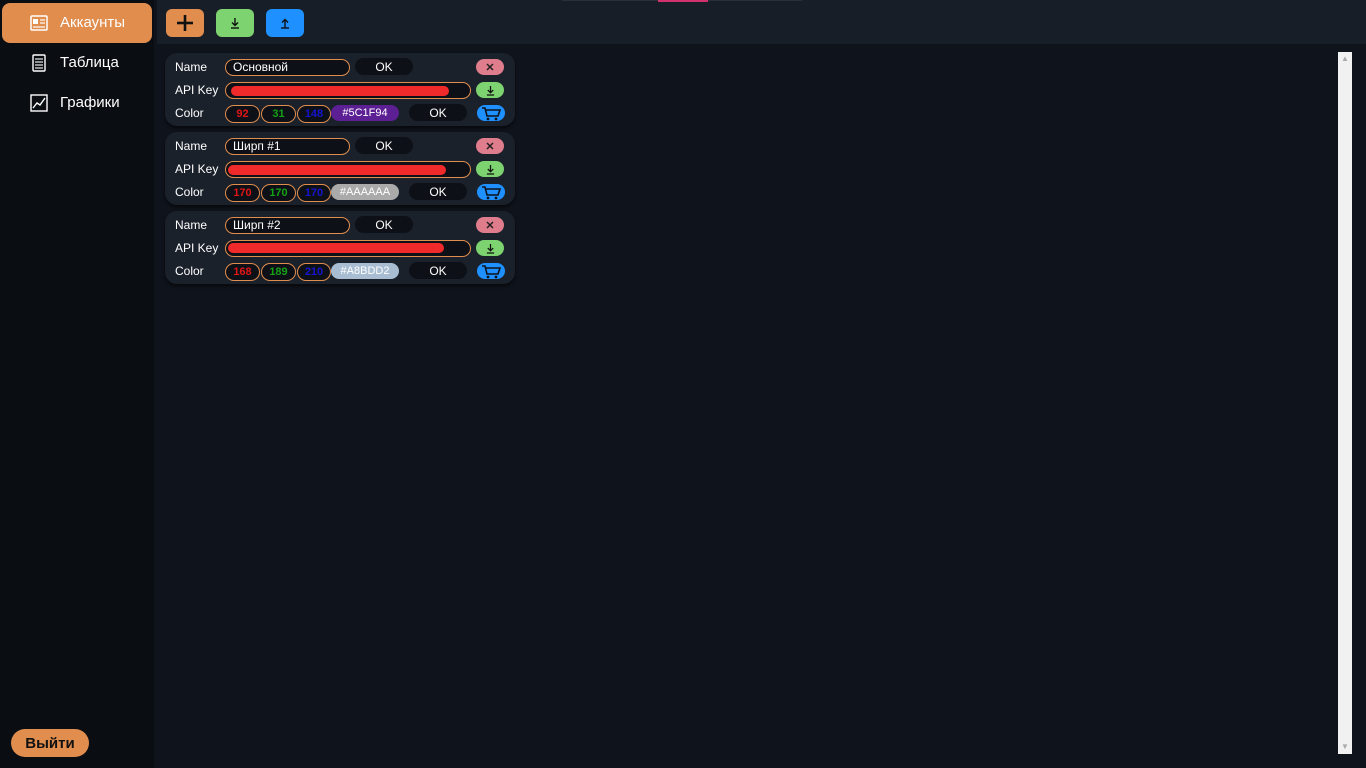  Describe the element at coordinates (278, 272) in the screenshot. I see `color-green-input: 189` at that location.